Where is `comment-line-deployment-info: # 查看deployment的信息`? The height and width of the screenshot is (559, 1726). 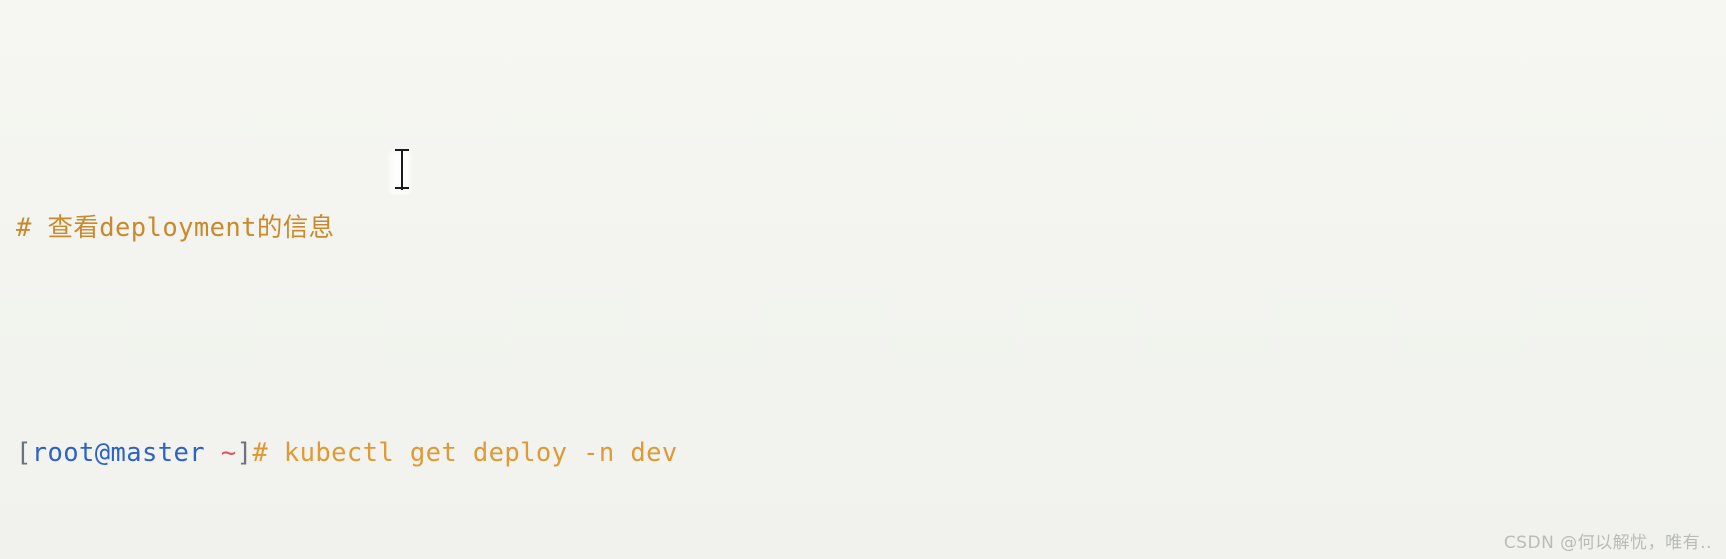
comment-line-deployment-info: # 查看deployment的信息 is located at coordinates (871, 228).